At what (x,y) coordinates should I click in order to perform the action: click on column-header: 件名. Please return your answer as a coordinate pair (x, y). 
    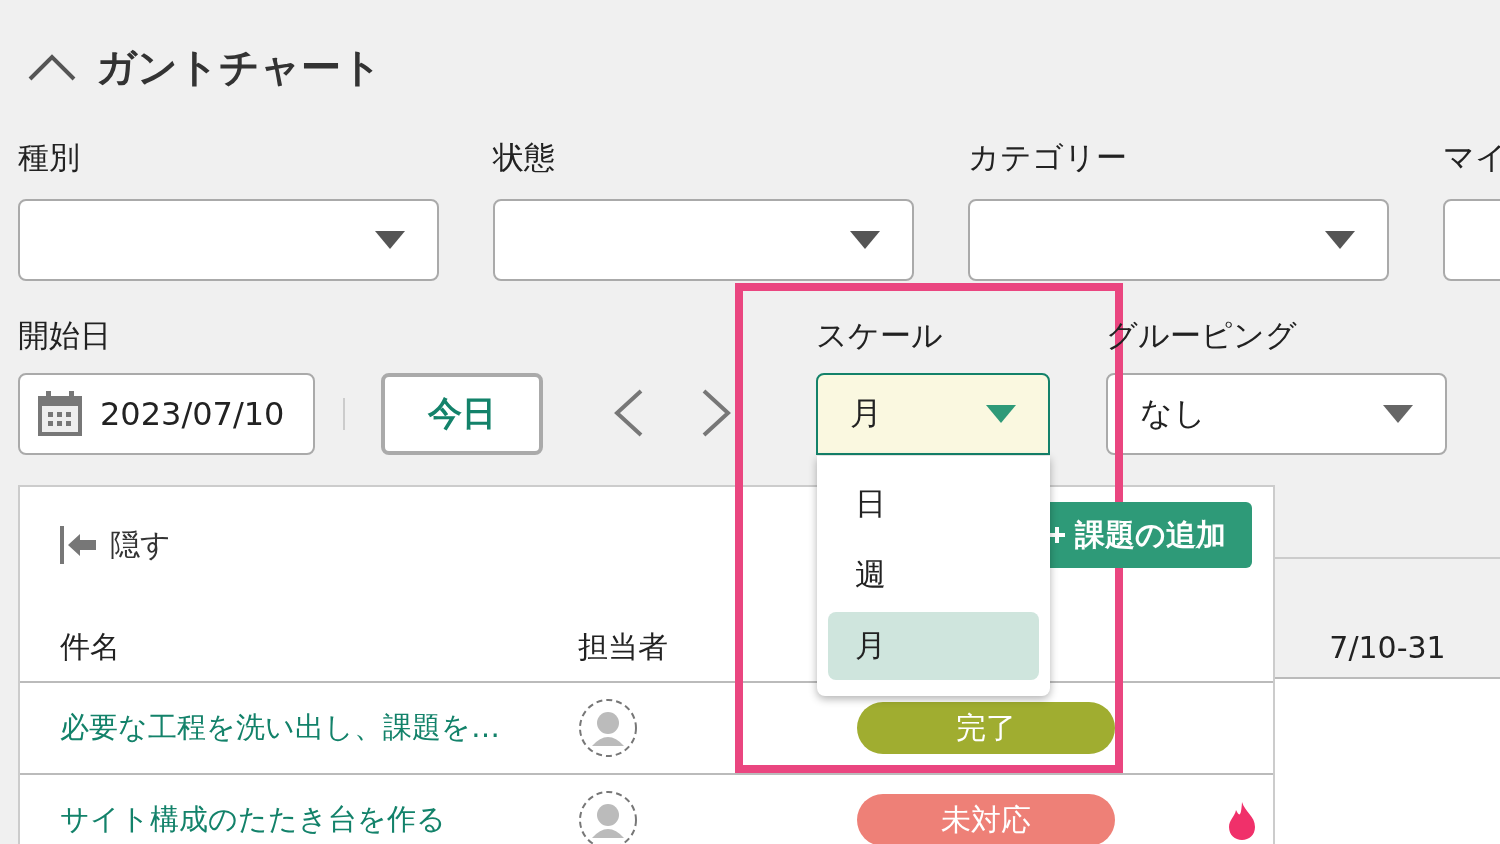
    Looking at the image, I should click on (290, 643).